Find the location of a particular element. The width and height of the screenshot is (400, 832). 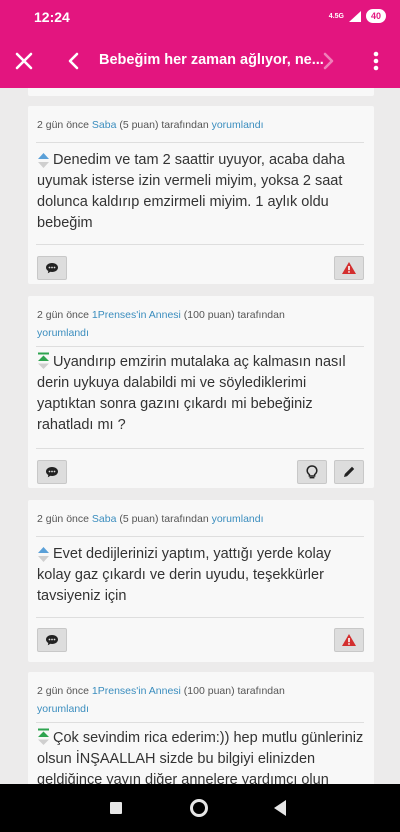

more-vert-icon is located at coordinates (376, 61).